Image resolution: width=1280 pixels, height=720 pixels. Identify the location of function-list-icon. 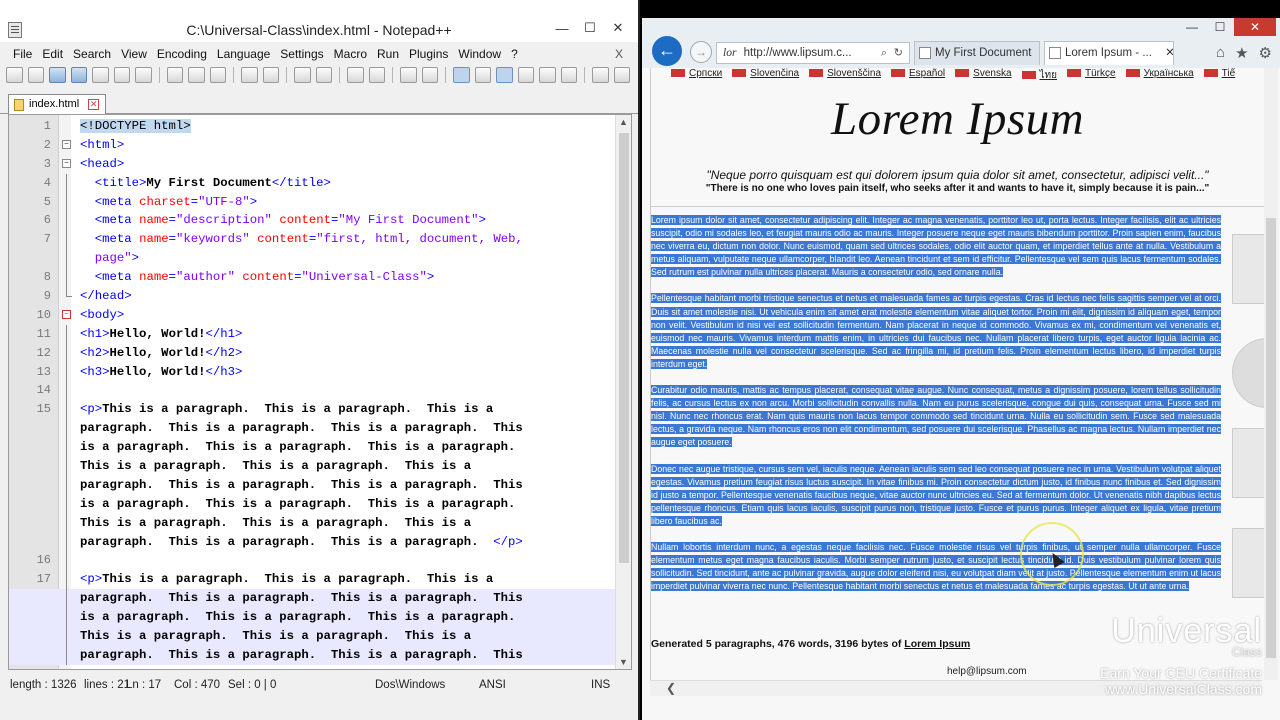
(569, 75).